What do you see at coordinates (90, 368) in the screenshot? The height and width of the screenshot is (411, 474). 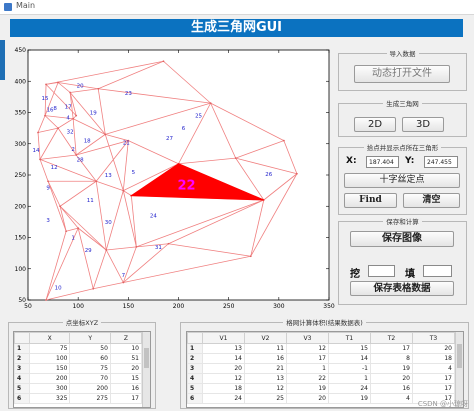 I see `cell-y: 75` at bounding box center [90, 368].